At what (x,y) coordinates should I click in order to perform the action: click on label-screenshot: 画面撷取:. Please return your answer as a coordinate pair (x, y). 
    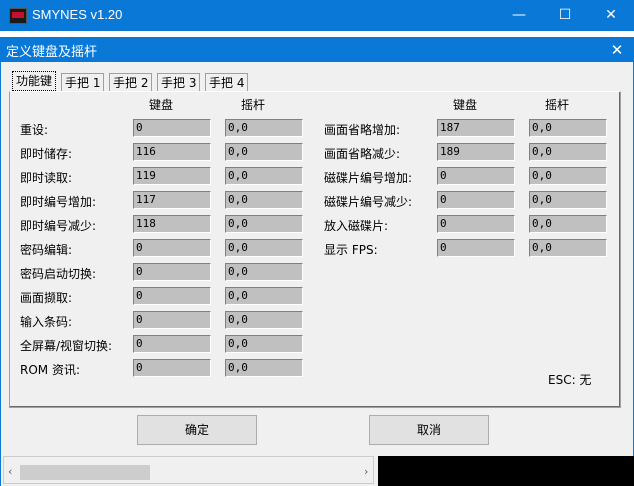
    Looking at the image, I should click on (46, 298).